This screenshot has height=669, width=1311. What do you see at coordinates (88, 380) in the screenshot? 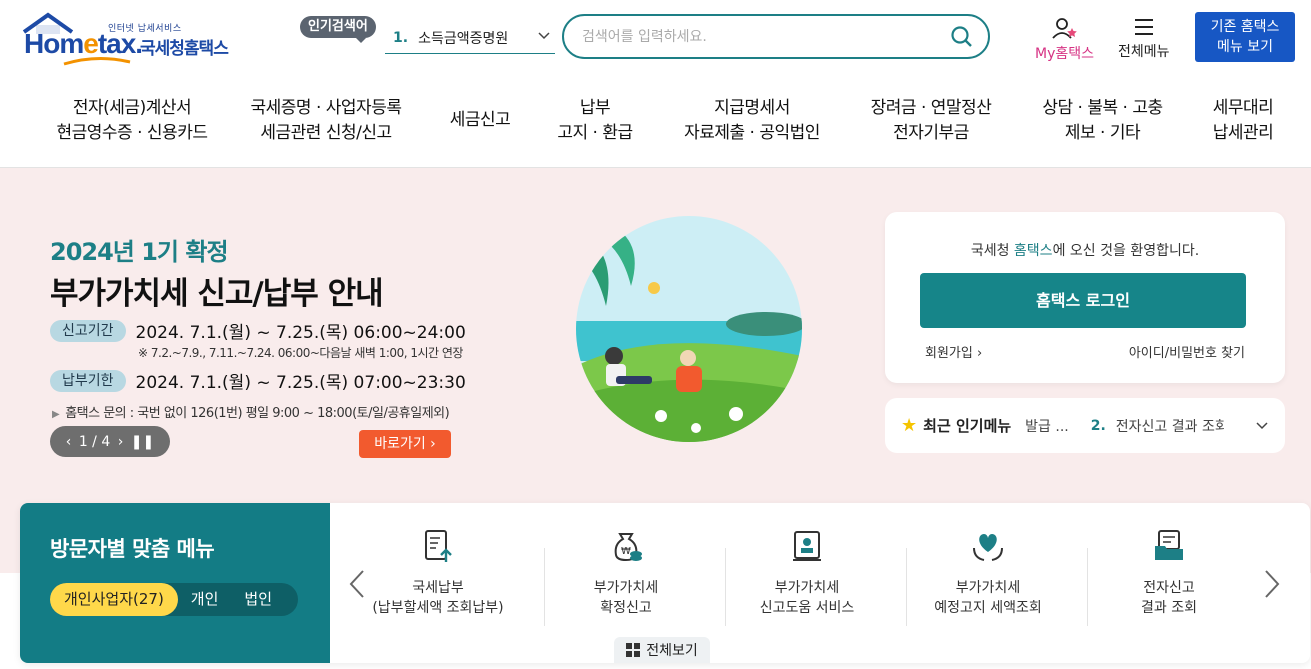
I see `payment-deadline-label: 납부기한` at bounding box center [88, 380].